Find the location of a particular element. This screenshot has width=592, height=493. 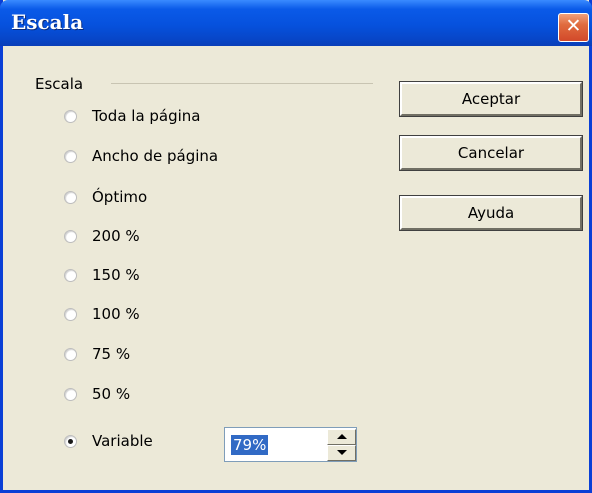

radio-200: 200 % is located at coordinates (102, 236).